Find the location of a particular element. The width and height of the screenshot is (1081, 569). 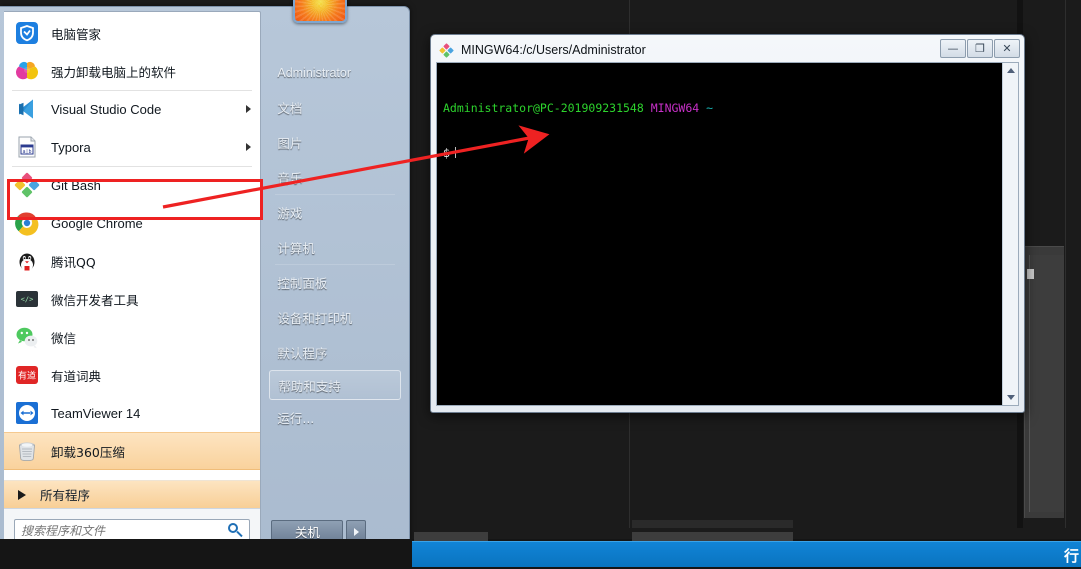

program-item-label: 腾讯QQ is located at coordinates (73, 262).